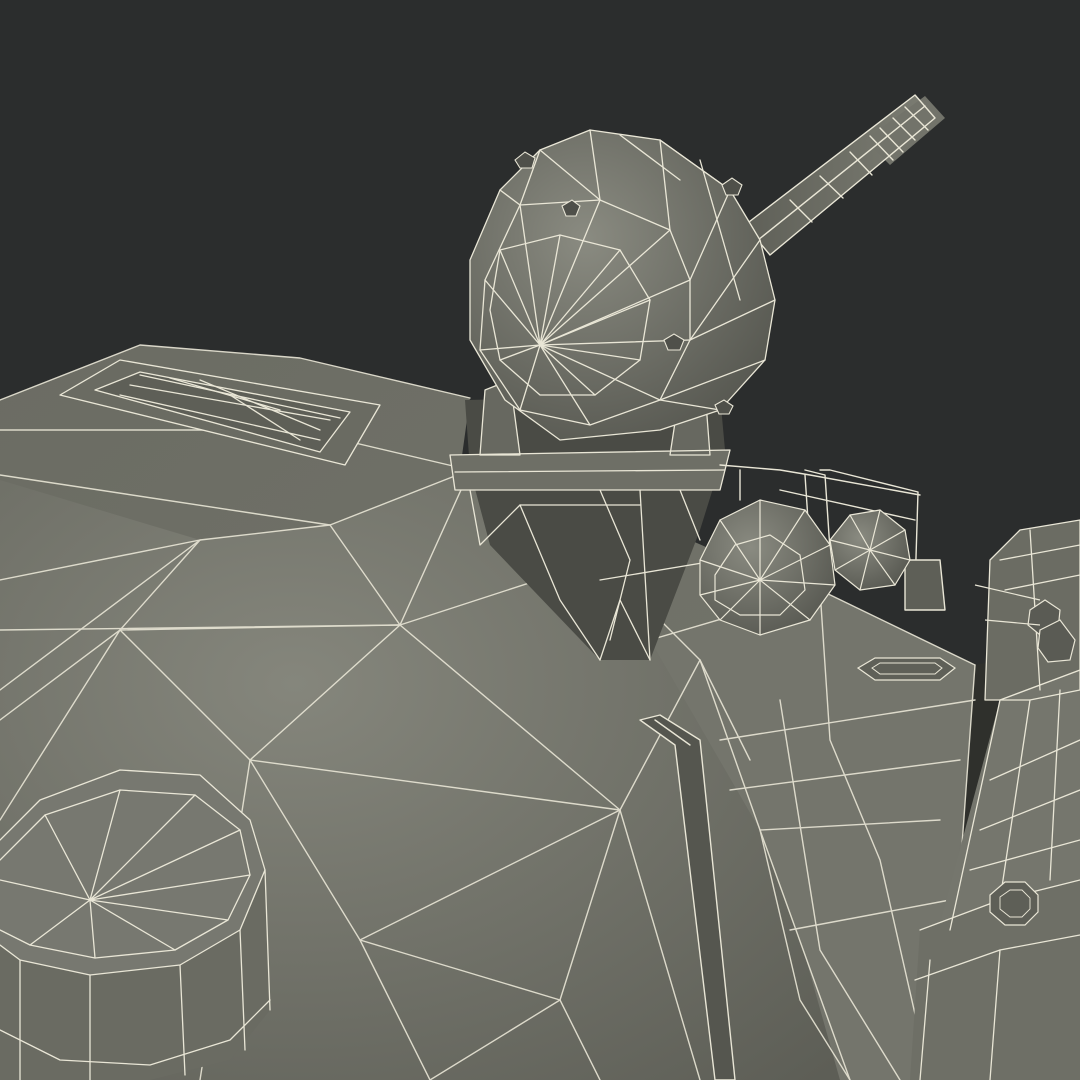 The image size is (1080, 1080). What do you see at coordinates (906, 669) in the screenshot?
I see `deck-lift-eye` at bounding box center [906, 669].